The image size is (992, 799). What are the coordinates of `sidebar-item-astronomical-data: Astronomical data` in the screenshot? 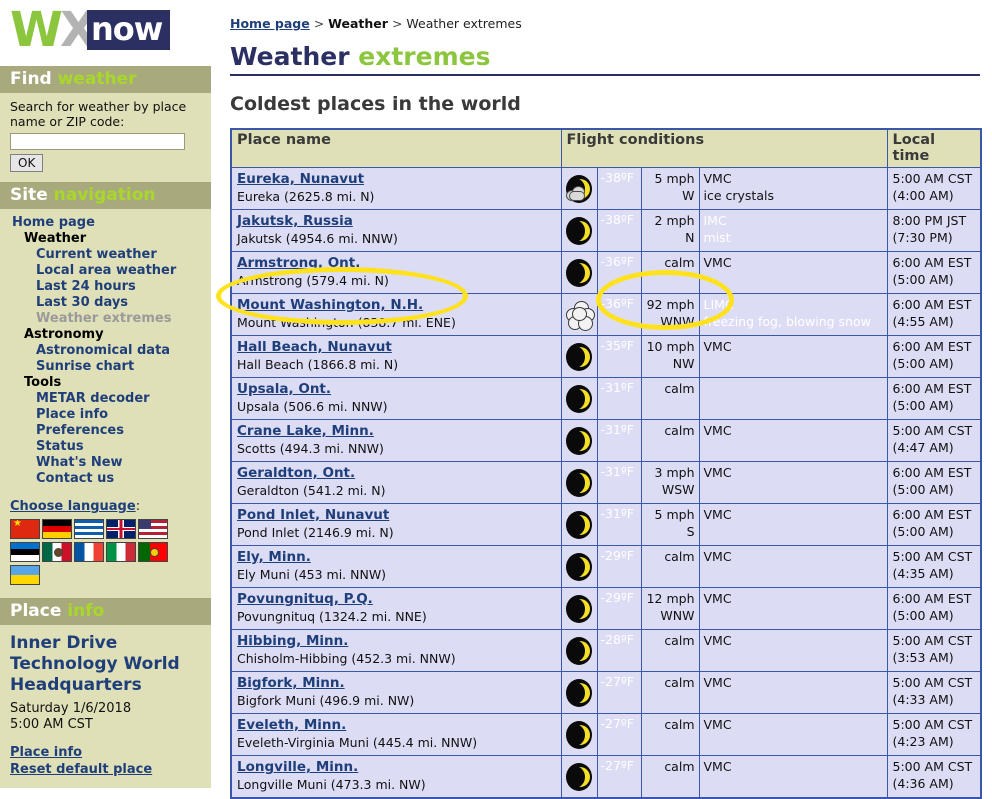 It's located at (105, 351).